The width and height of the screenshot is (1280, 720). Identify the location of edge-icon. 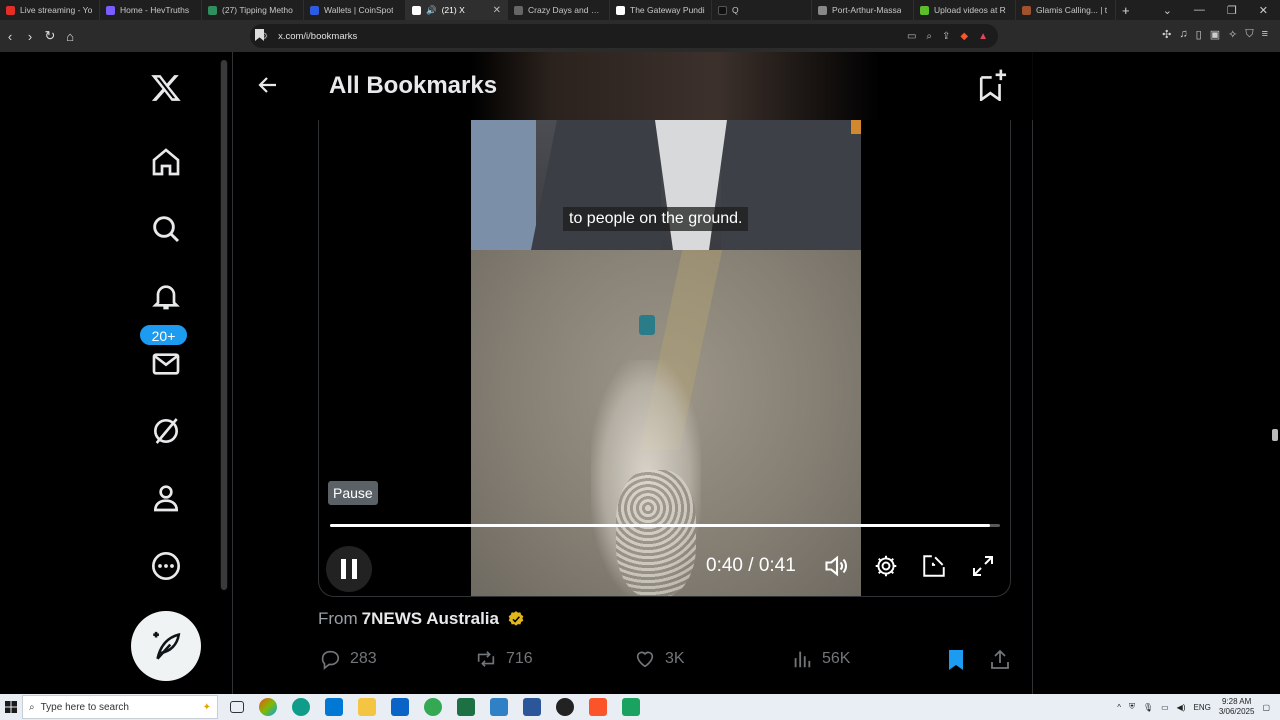
(301, 707).